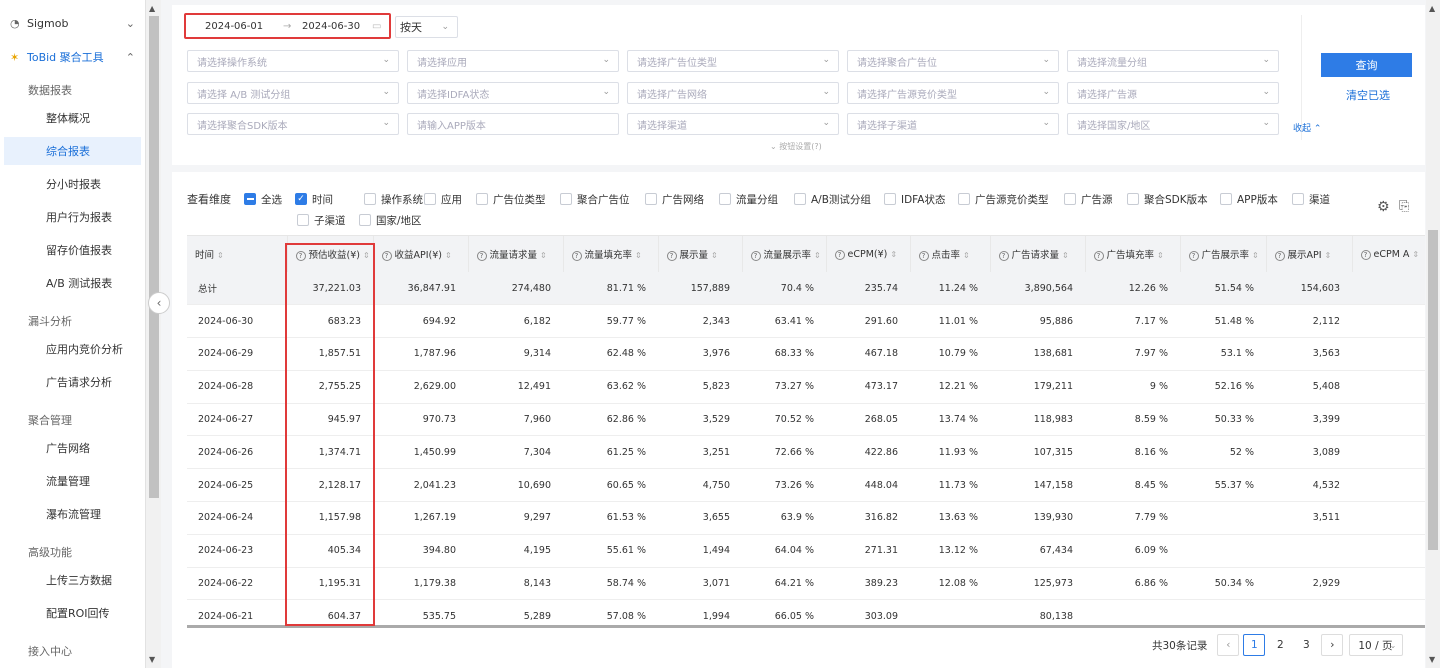 The width and height of the screenshot is (1440, 668). What do you see at coordinates (674, 199) in the screenshot?
I see `dimension-option: 广告网络` at bounding box center [674, 199].